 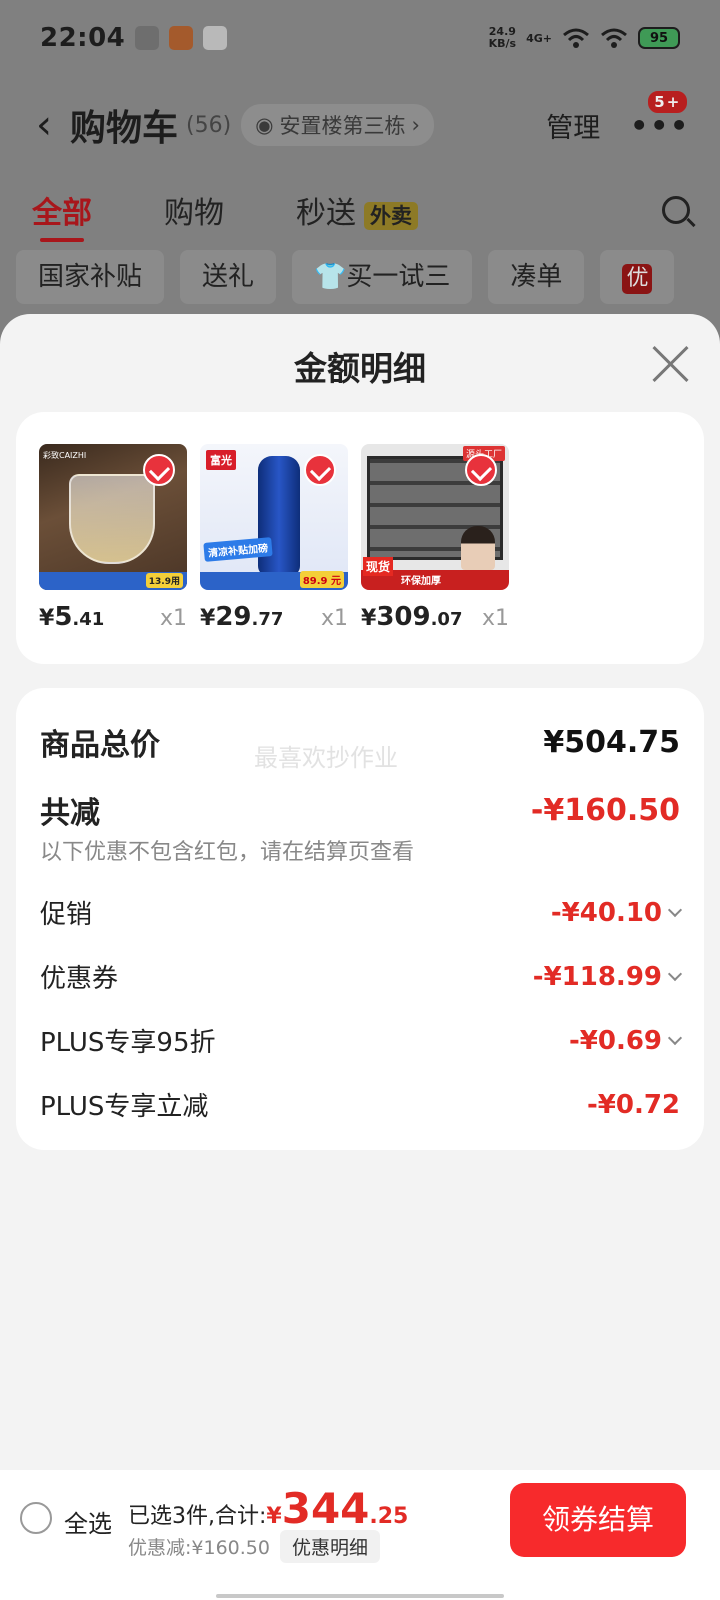 What do you see at coordinates (329, 1546) in the screenshot?
I see `discount-detail-button: 优惠明细` at bounding box center [329, 1546].